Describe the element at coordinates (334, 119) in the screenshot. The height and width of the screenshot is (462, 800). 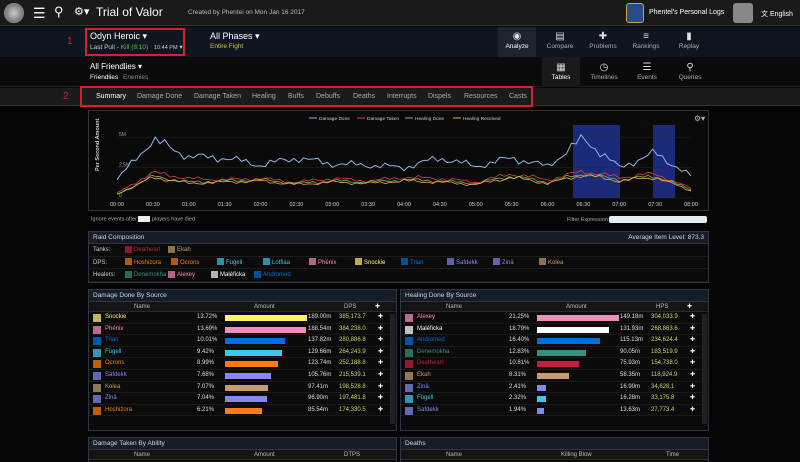
I see `legend-label: Damage Done` at that location.